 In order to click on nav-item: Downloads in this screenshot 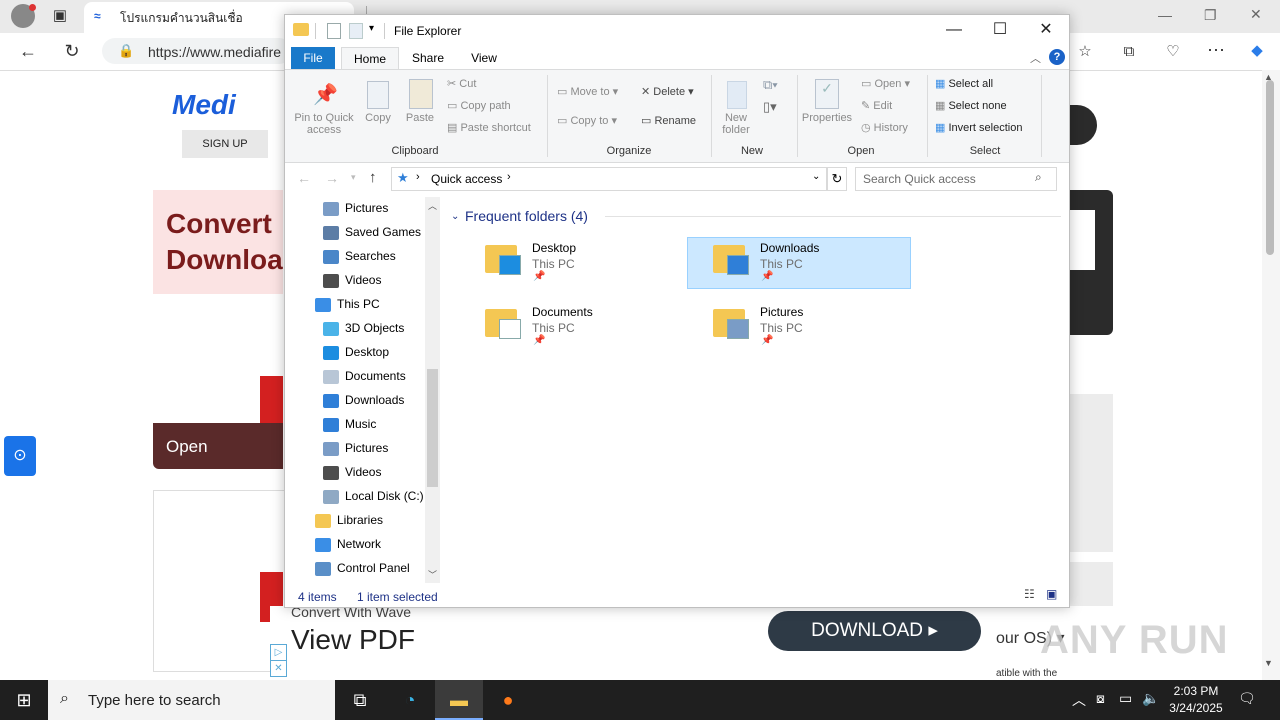, I will do `click(363, 400)`.